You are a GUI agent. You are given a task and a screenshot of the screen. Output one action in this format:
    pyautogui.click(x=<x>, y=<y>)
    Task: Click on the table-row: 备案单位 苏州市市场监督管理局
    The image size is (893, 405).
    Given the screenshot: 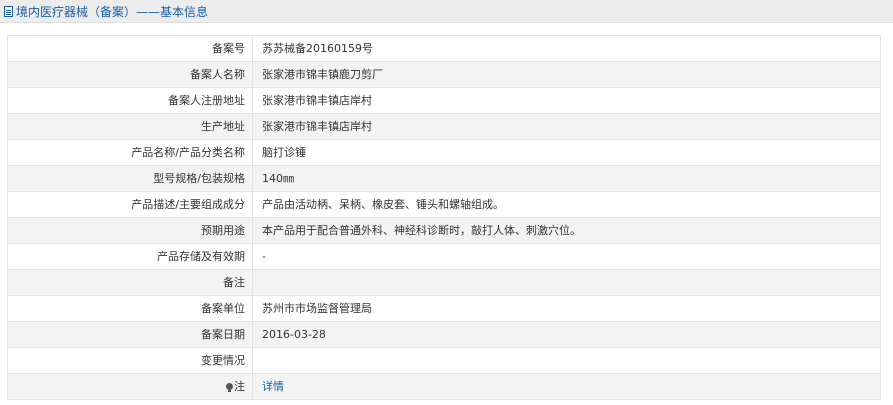 What is the action you would take?
    pyautogui.click(x=444, y=308)
    